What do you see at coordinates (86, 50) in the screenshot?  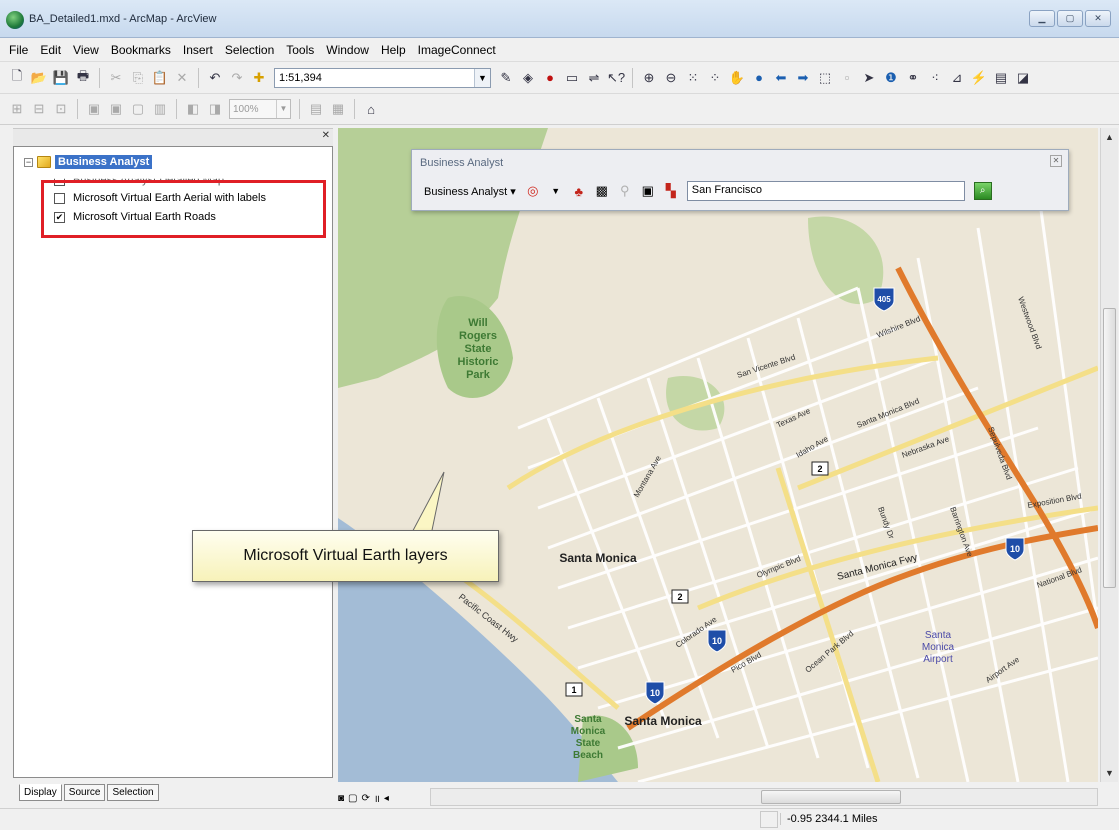 I see `menu-view: View` at bounding box center [86, 50].